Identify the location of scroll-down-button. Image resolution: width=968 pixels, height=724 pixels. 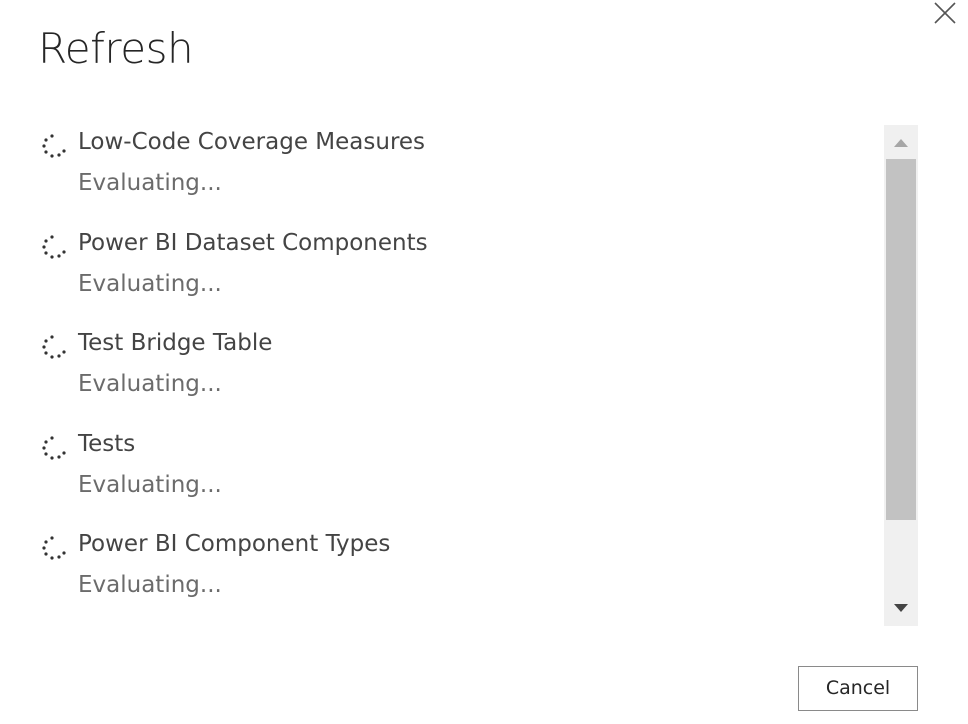
(901, 609).